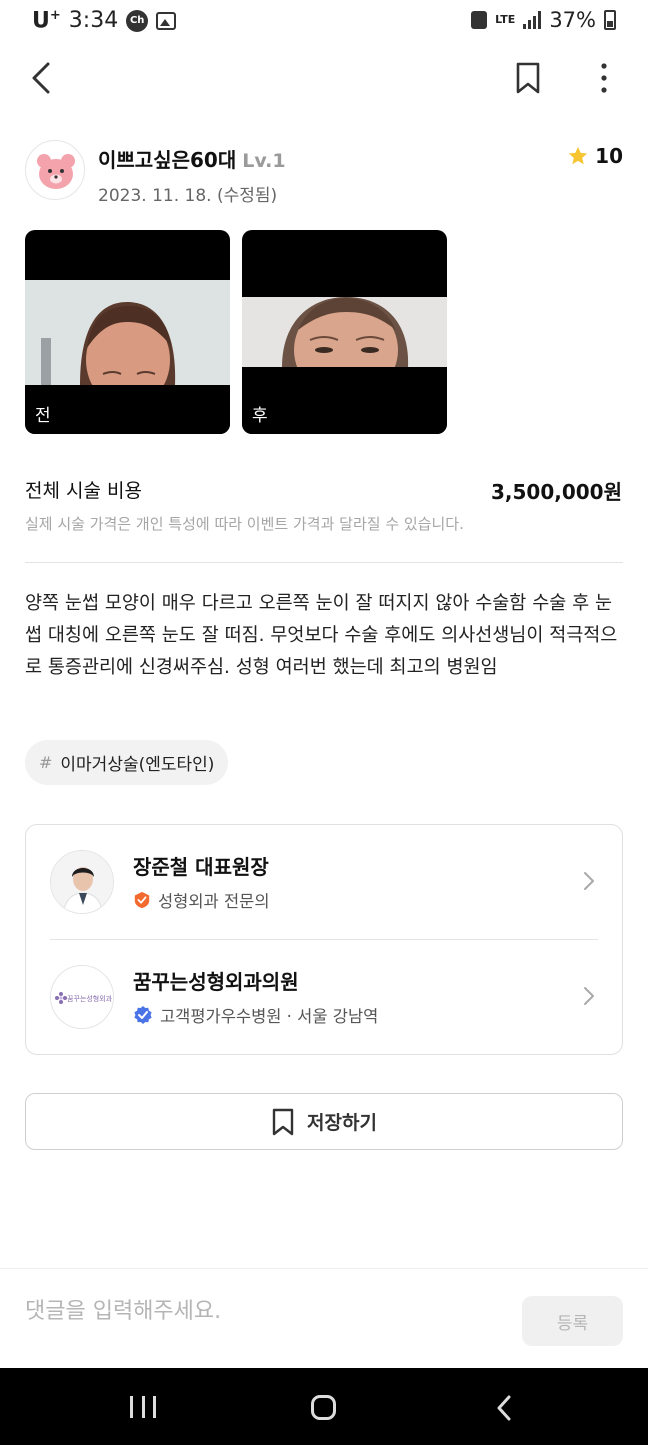  I want to click on status-right: LTE 37%, so click(543, 20).